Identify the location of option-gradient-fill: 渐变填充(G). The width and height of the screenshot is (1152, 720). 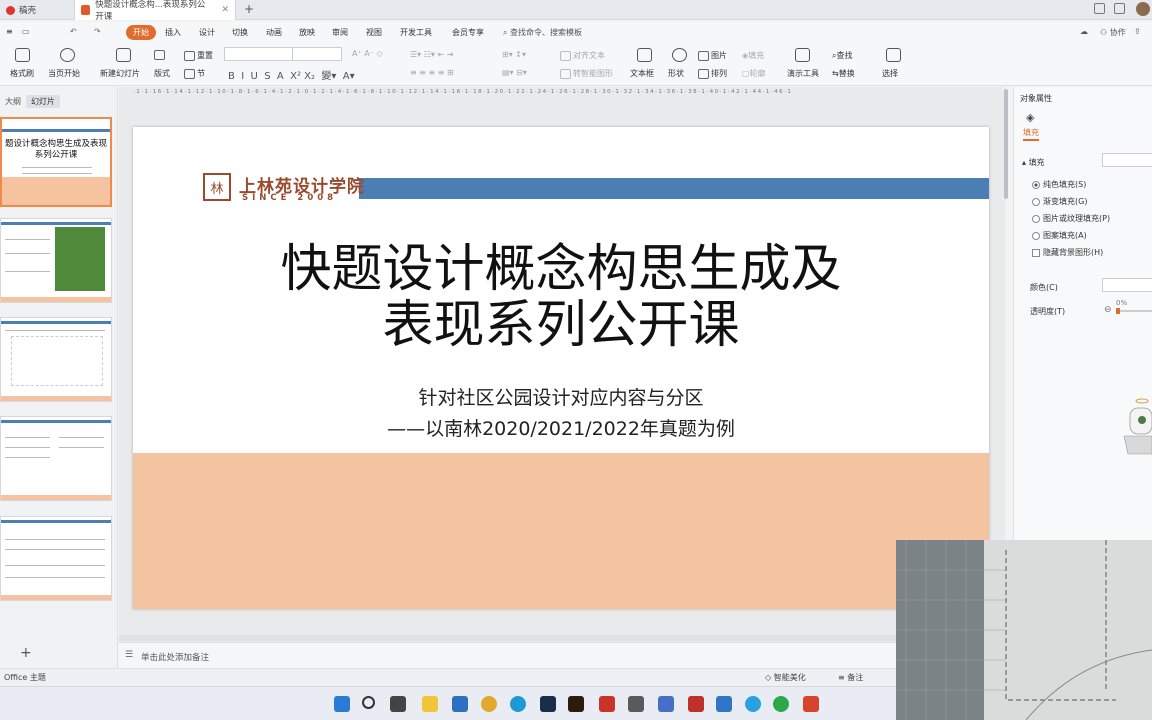
(1059, 201).